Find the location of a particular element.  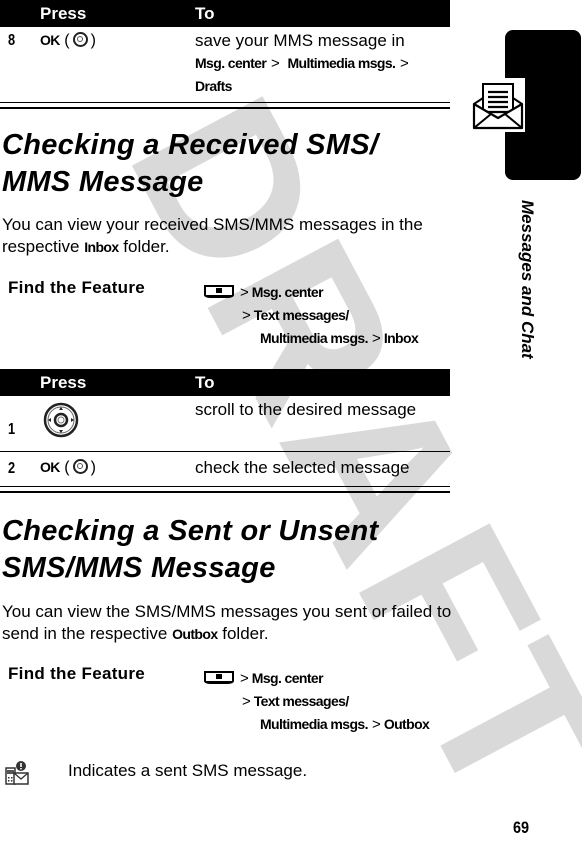

menu-path-item: Drafts is located at coordinates (213, 86).